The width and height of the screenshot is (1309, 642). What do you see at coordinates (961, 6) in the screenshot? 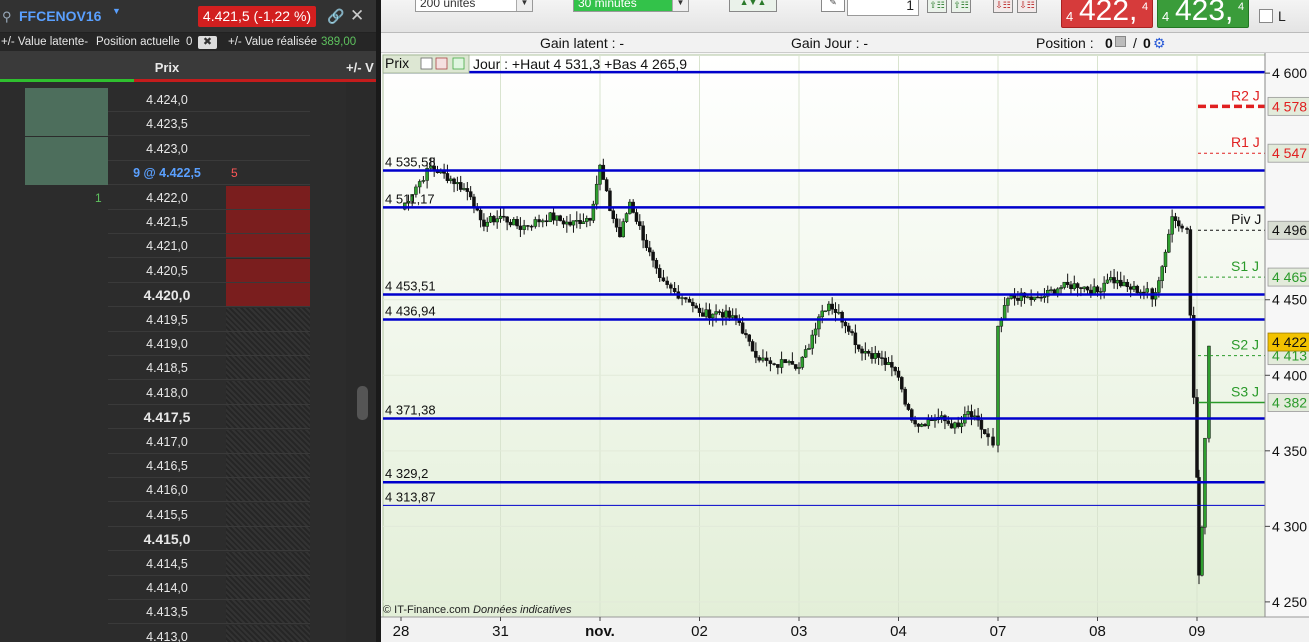
I see `buy-stop-icon: ⇧☷` at bounding box center [961, 6].